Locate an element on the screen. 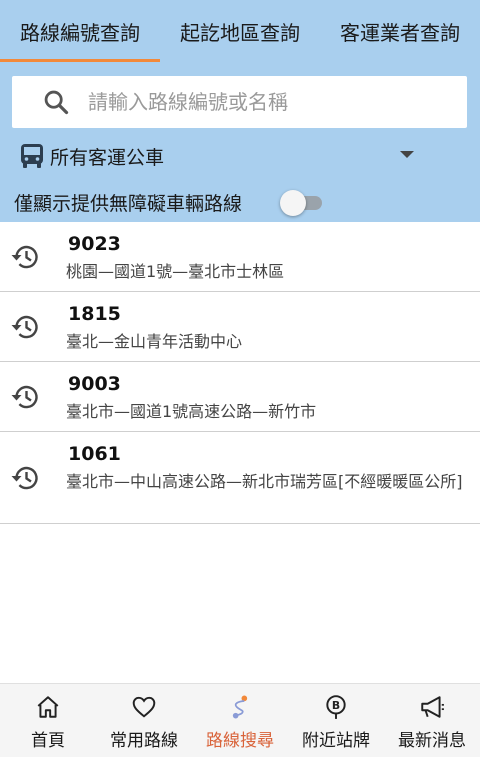 The height and width of the screenshot is (757, 480). nav-news: 最新消息 is located at coordinates (432, 720).